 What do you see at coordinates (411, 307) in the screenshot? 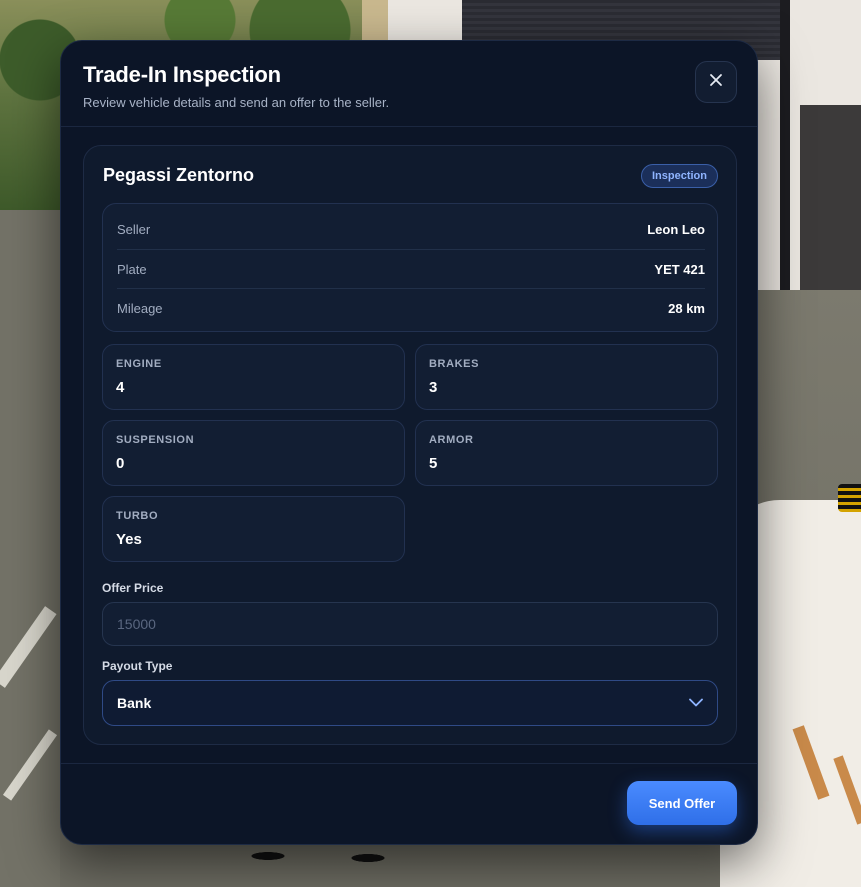
I see `detail-row-mileage: Mileage 28 km` at bounding box center [411, 307].